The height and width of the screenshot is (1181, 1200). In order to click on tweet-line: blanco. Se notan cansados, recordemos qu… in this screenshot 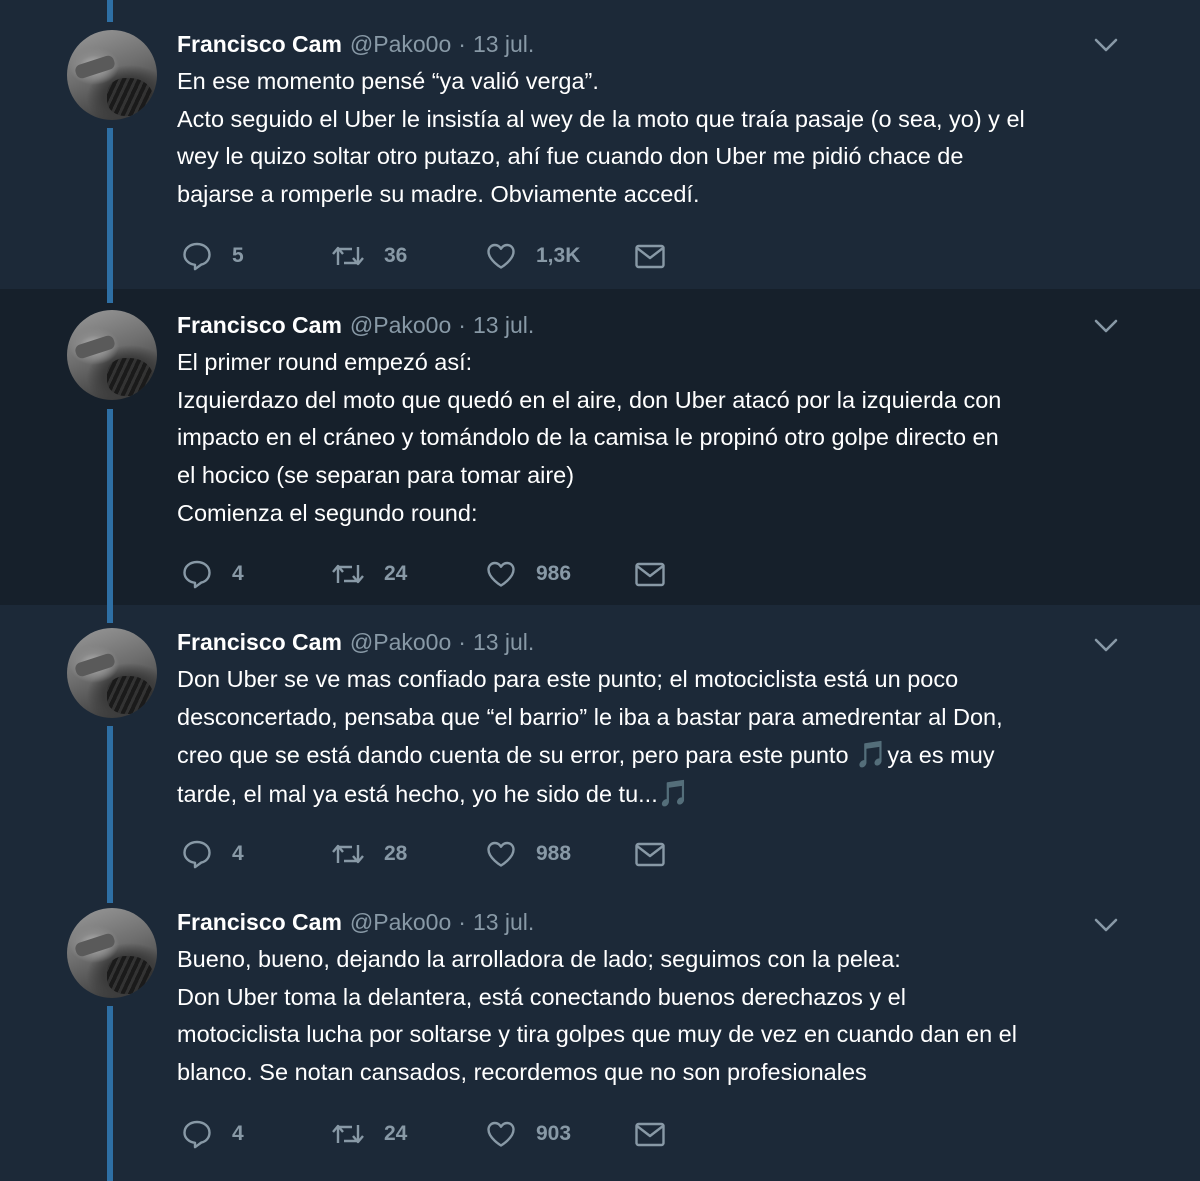, I will do `click(522, 1072)`.